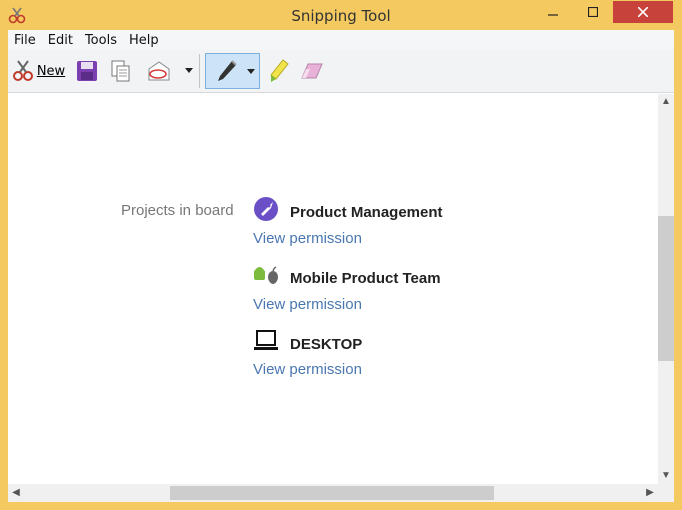  I want to click on new-snip-button: New, so click(38, 71).